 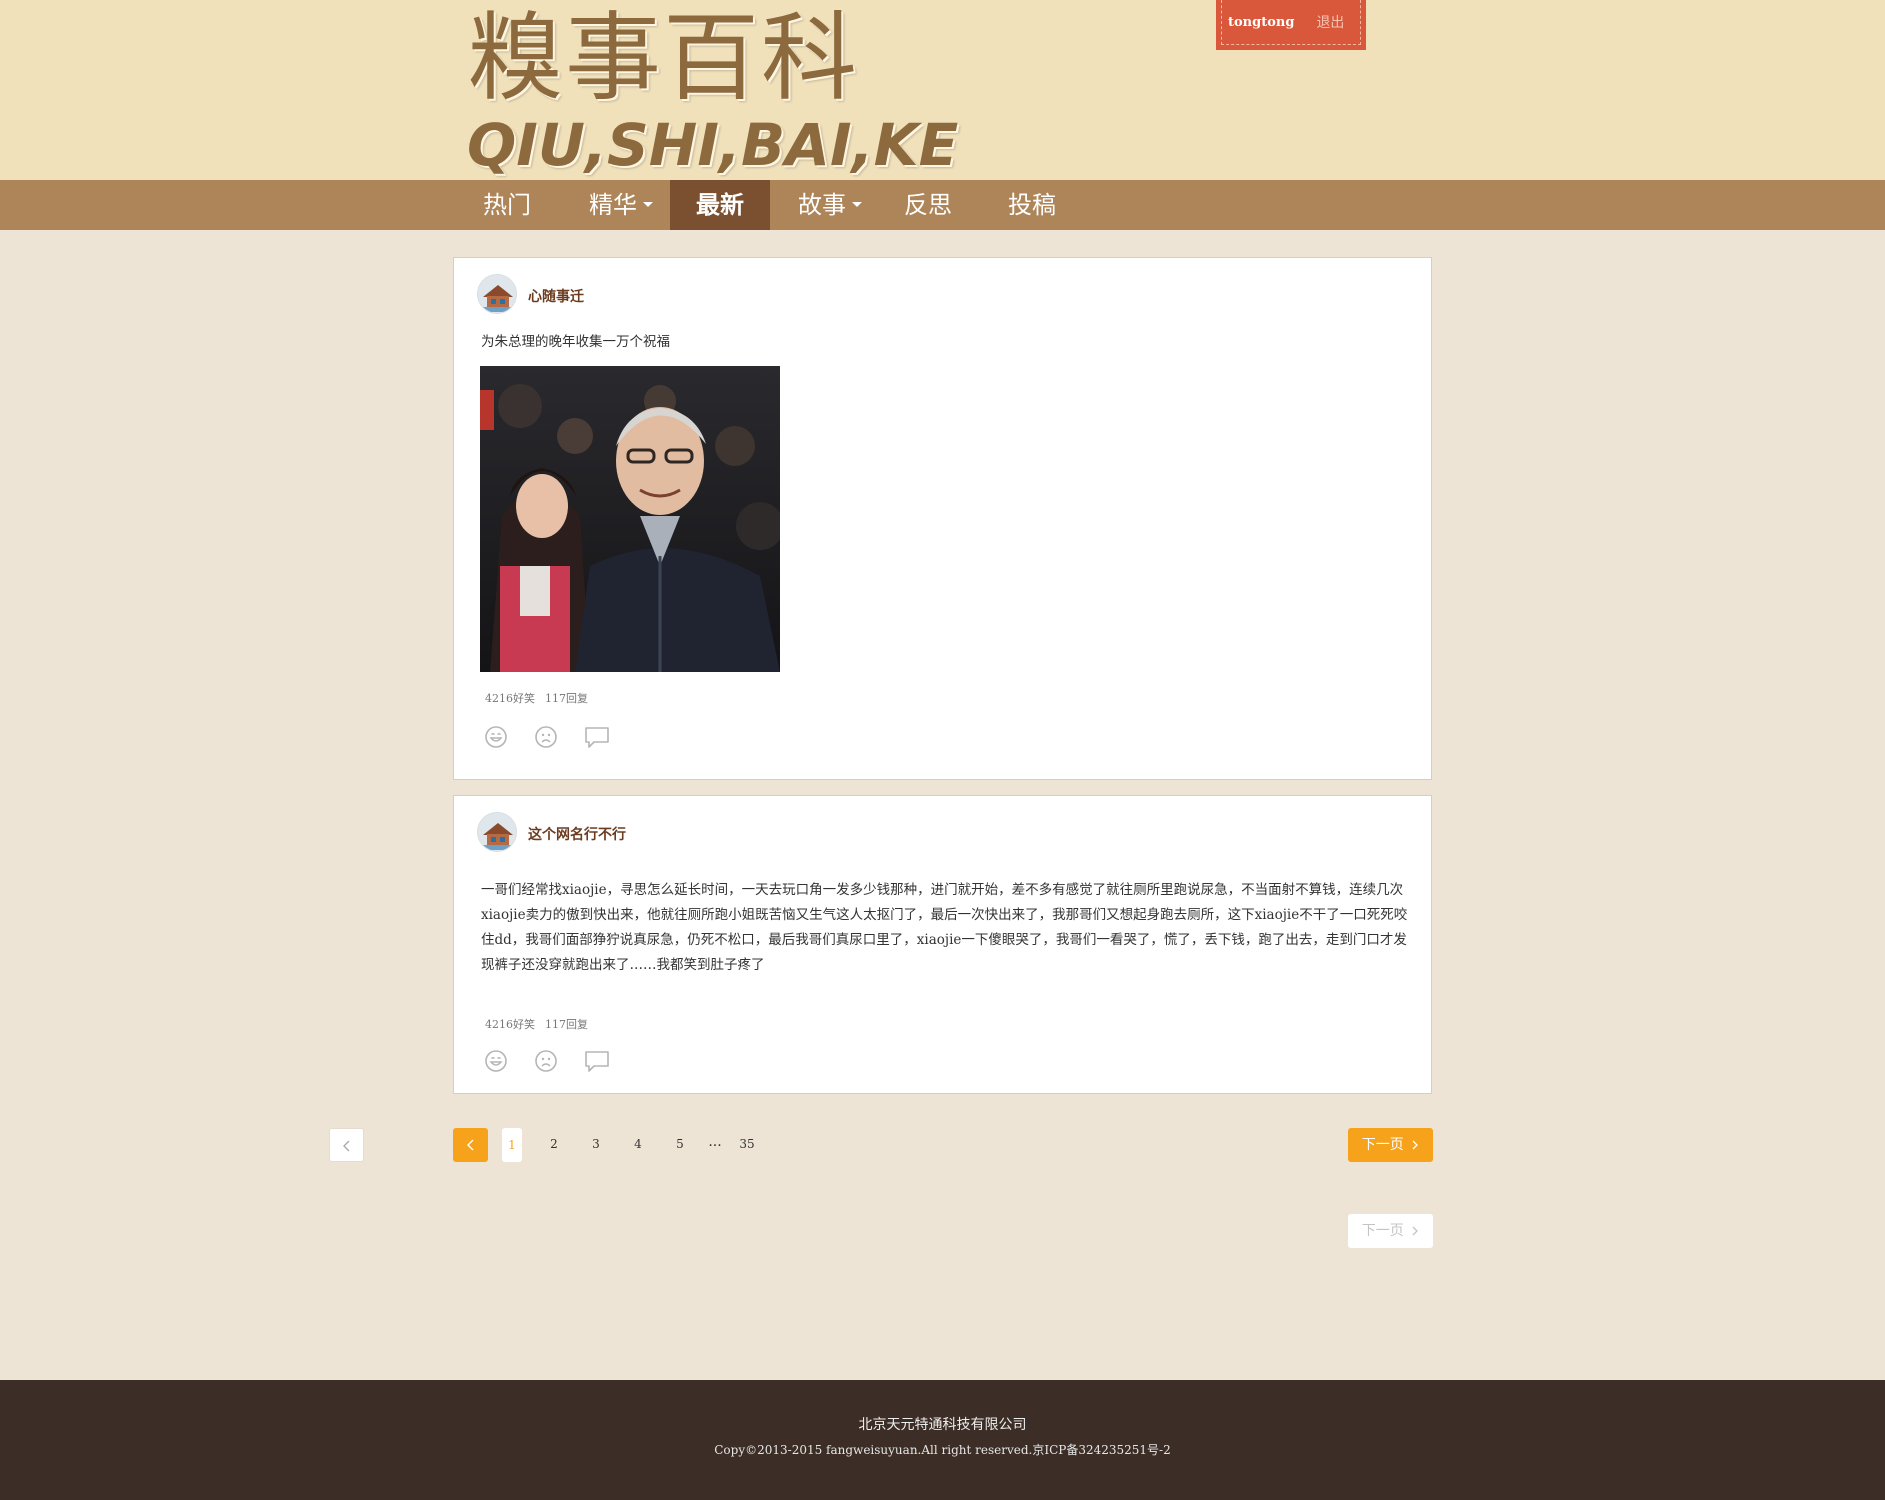 What do you see at coordinates (554, 1144) in the screenshot?
I see `page-link: 2` at bounding box center [554, 1144].